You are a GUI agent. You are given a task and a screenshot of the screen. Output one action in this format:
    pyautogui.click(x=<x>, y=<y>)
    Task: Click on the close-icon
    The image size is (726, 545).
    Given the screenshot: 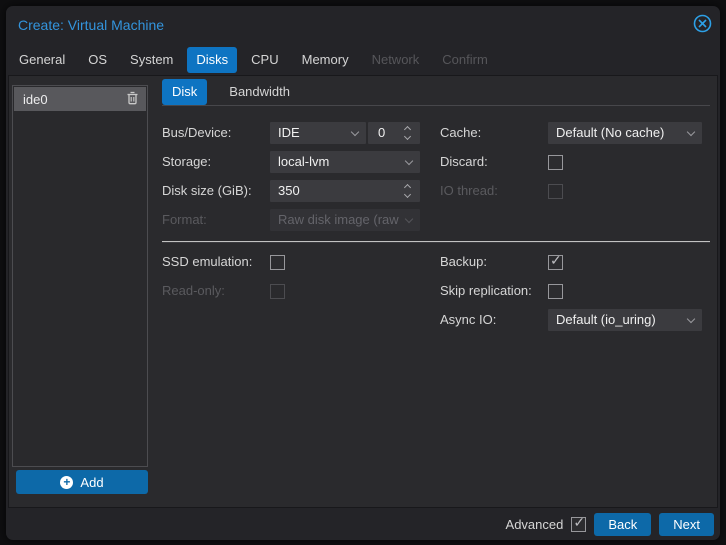 What is the action you would take?
    pyautogui.click(x=702, y=23)
    